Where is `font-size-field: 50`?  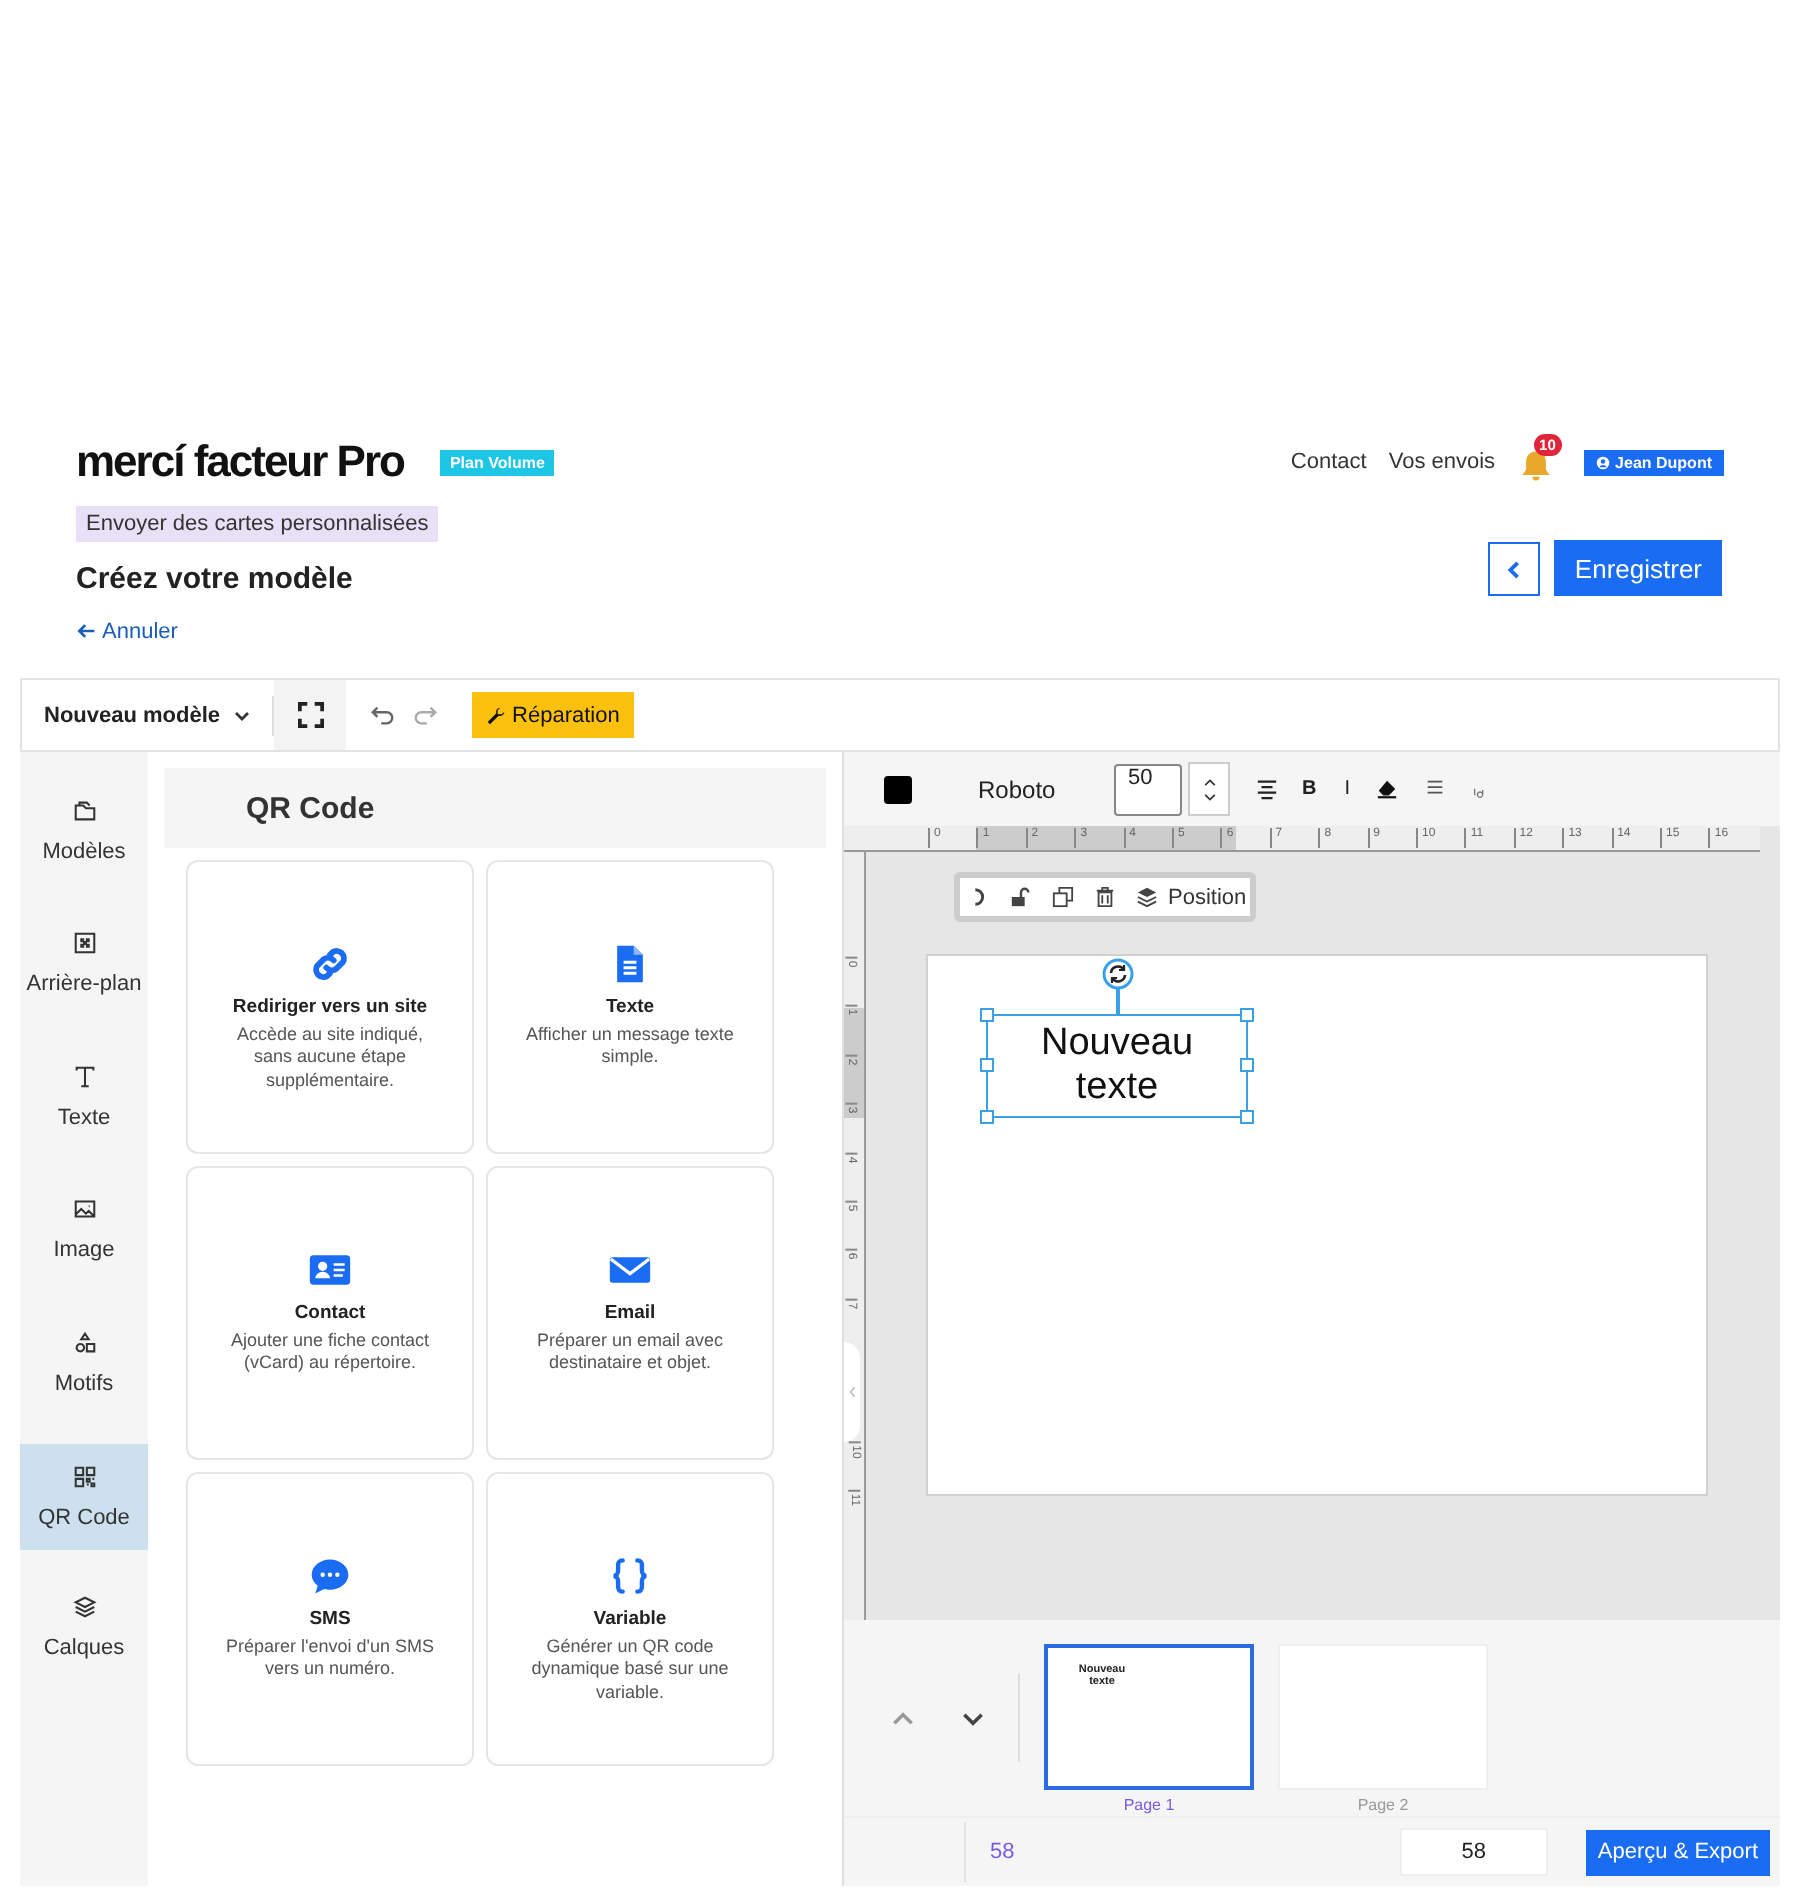
font-size-field: 50 is located at coordinates (1148, 789).